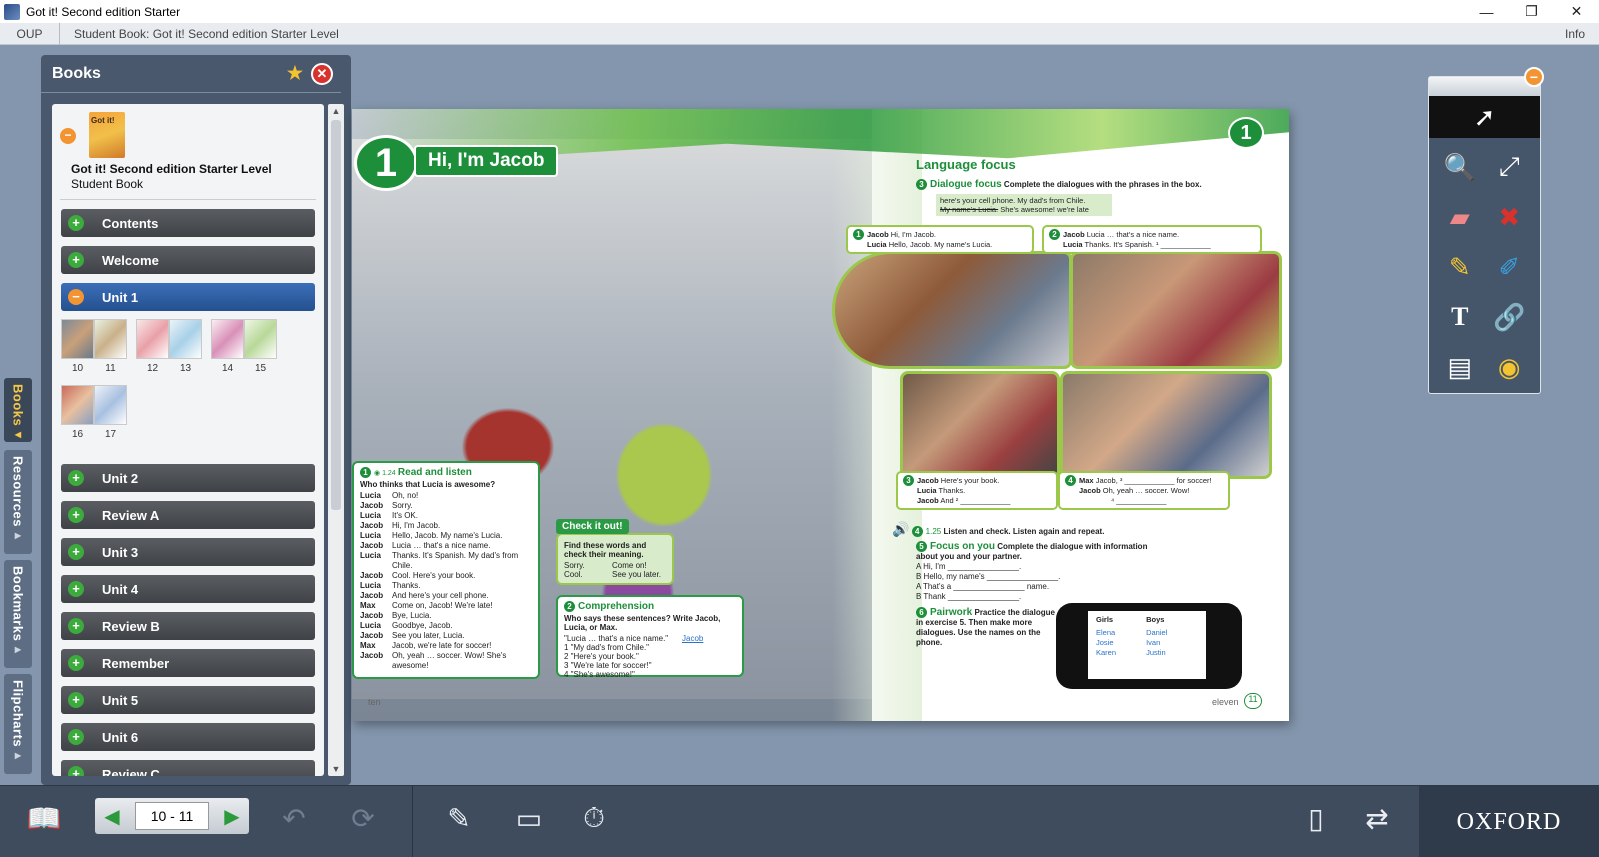  I want to click on book-title: Got it! Second edition Starter Level, so click(171, 169).